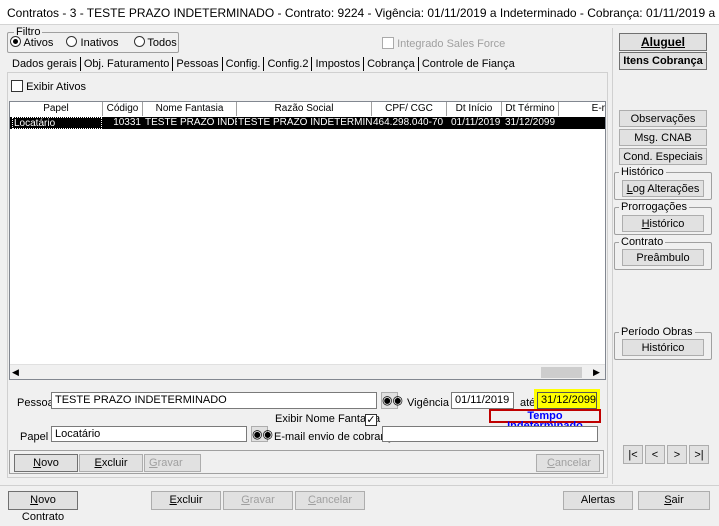 The height and width of the screenshot is (526, 719). What do you see at coordinates (443, 43) in the screenshot?
I see `integrado-sales-force-checkbox: Integrado Sales Force` at bounding box center [443, 43].